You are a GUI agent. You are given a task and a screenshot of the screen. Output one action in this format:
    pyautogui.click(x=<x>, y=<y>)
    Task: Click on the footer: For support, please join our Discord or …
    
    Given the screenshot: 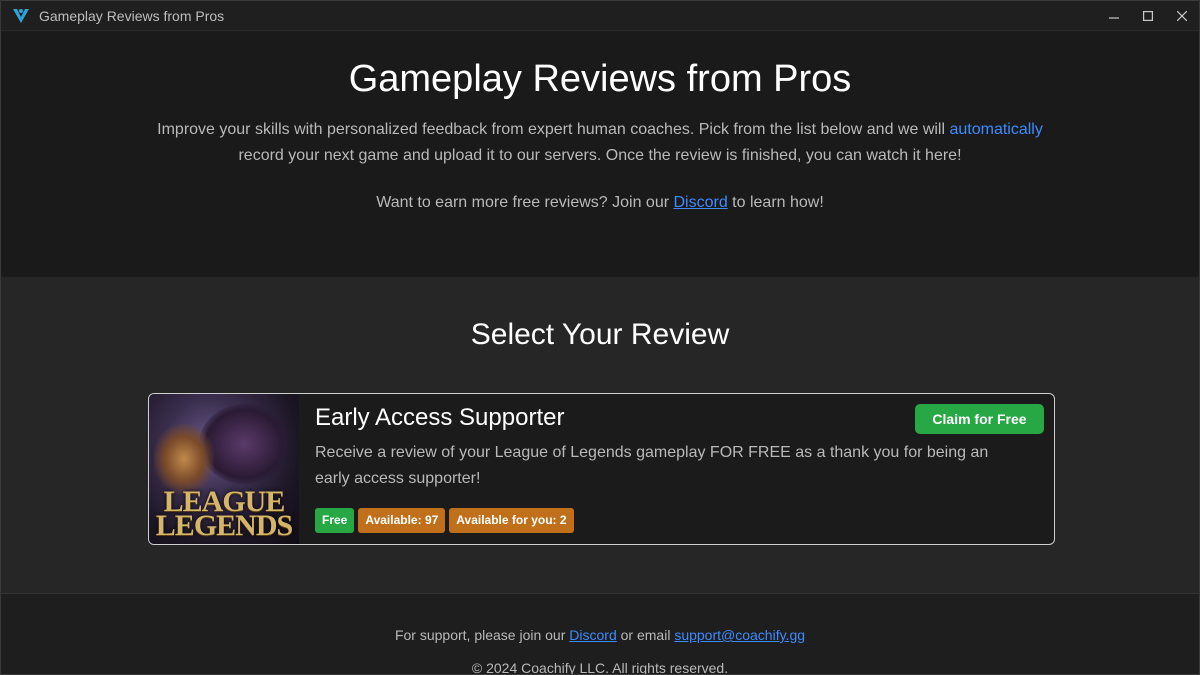 What is the action you would take?
    pyautogui.click(x=600, y=634)
    